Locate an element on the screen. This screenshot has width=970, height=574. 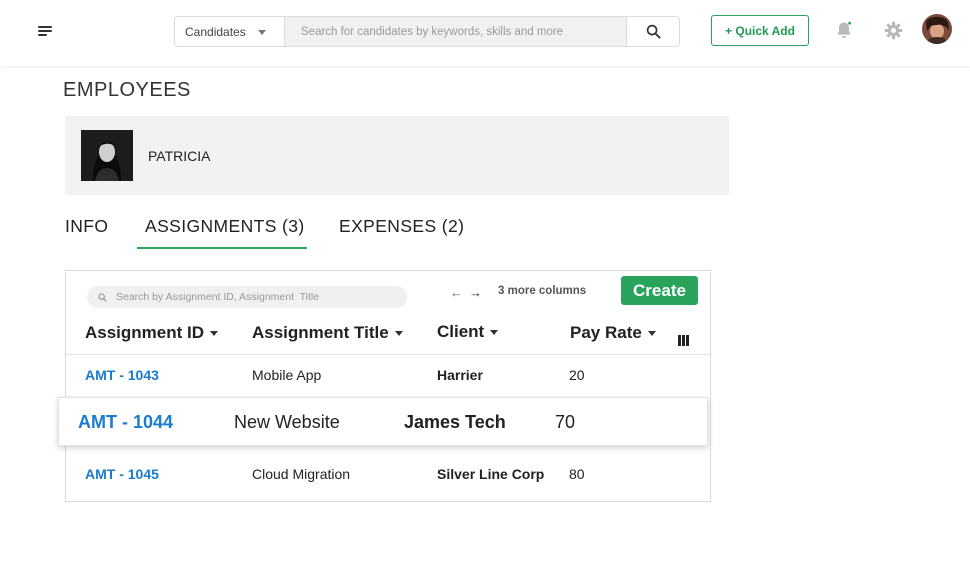
user-avatar is located at coordinates (937, 29).